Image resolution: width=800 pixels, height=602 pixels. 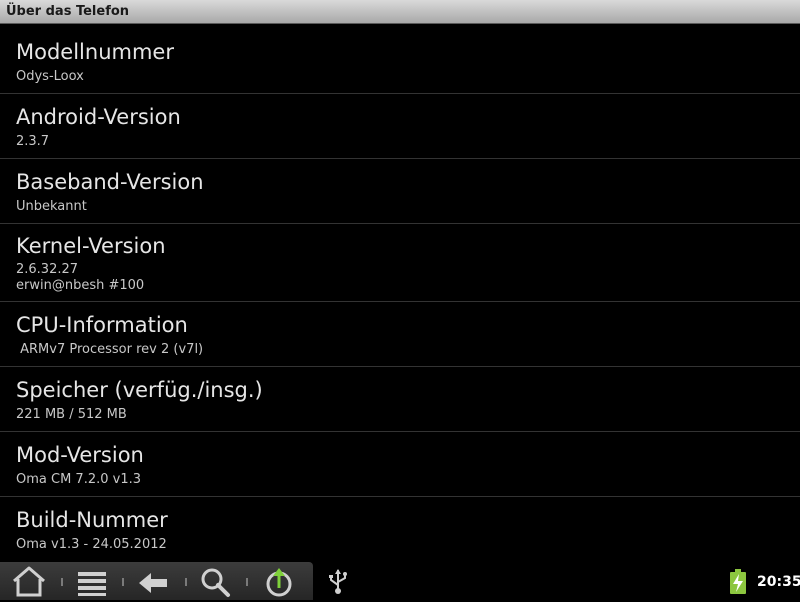 What do you see at coordinates (92, 584) in the screenshot?
I see `menu-icon` at bounding box center [92, 584].